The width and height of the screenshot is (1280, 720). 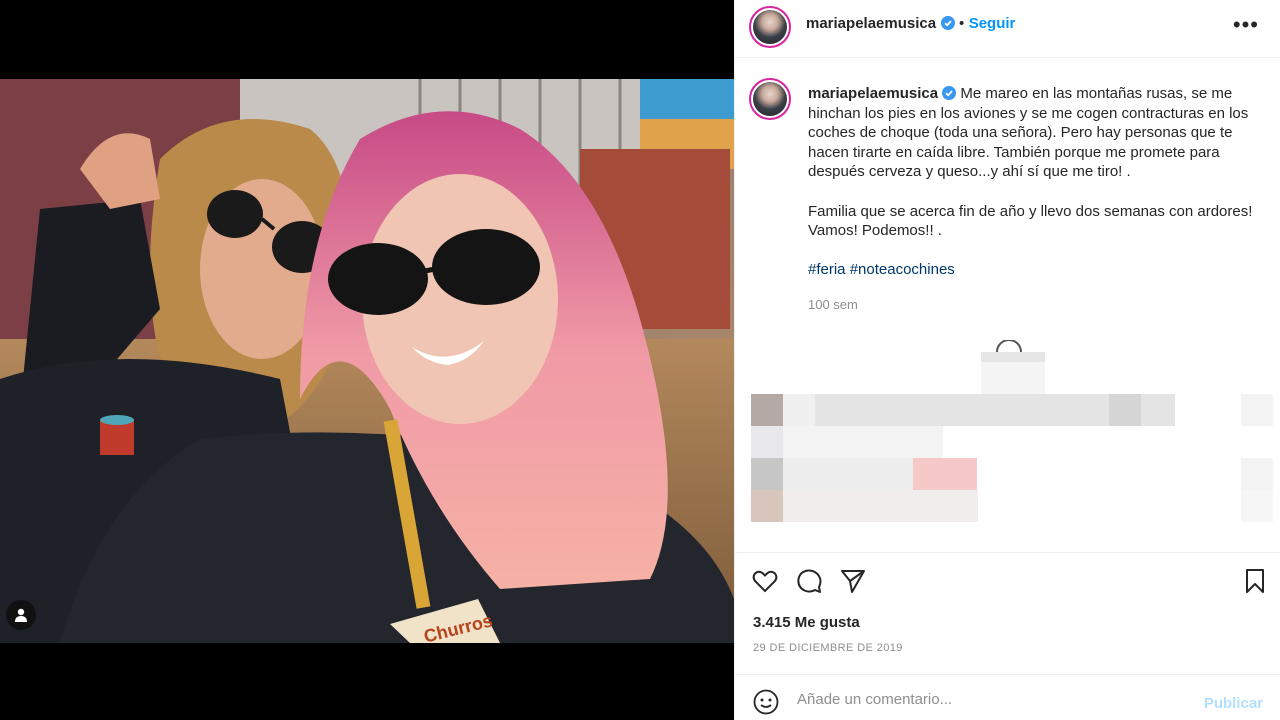 I want to click on header-line: mariapelaemusica • Seguir, so click(x=910, y=24).